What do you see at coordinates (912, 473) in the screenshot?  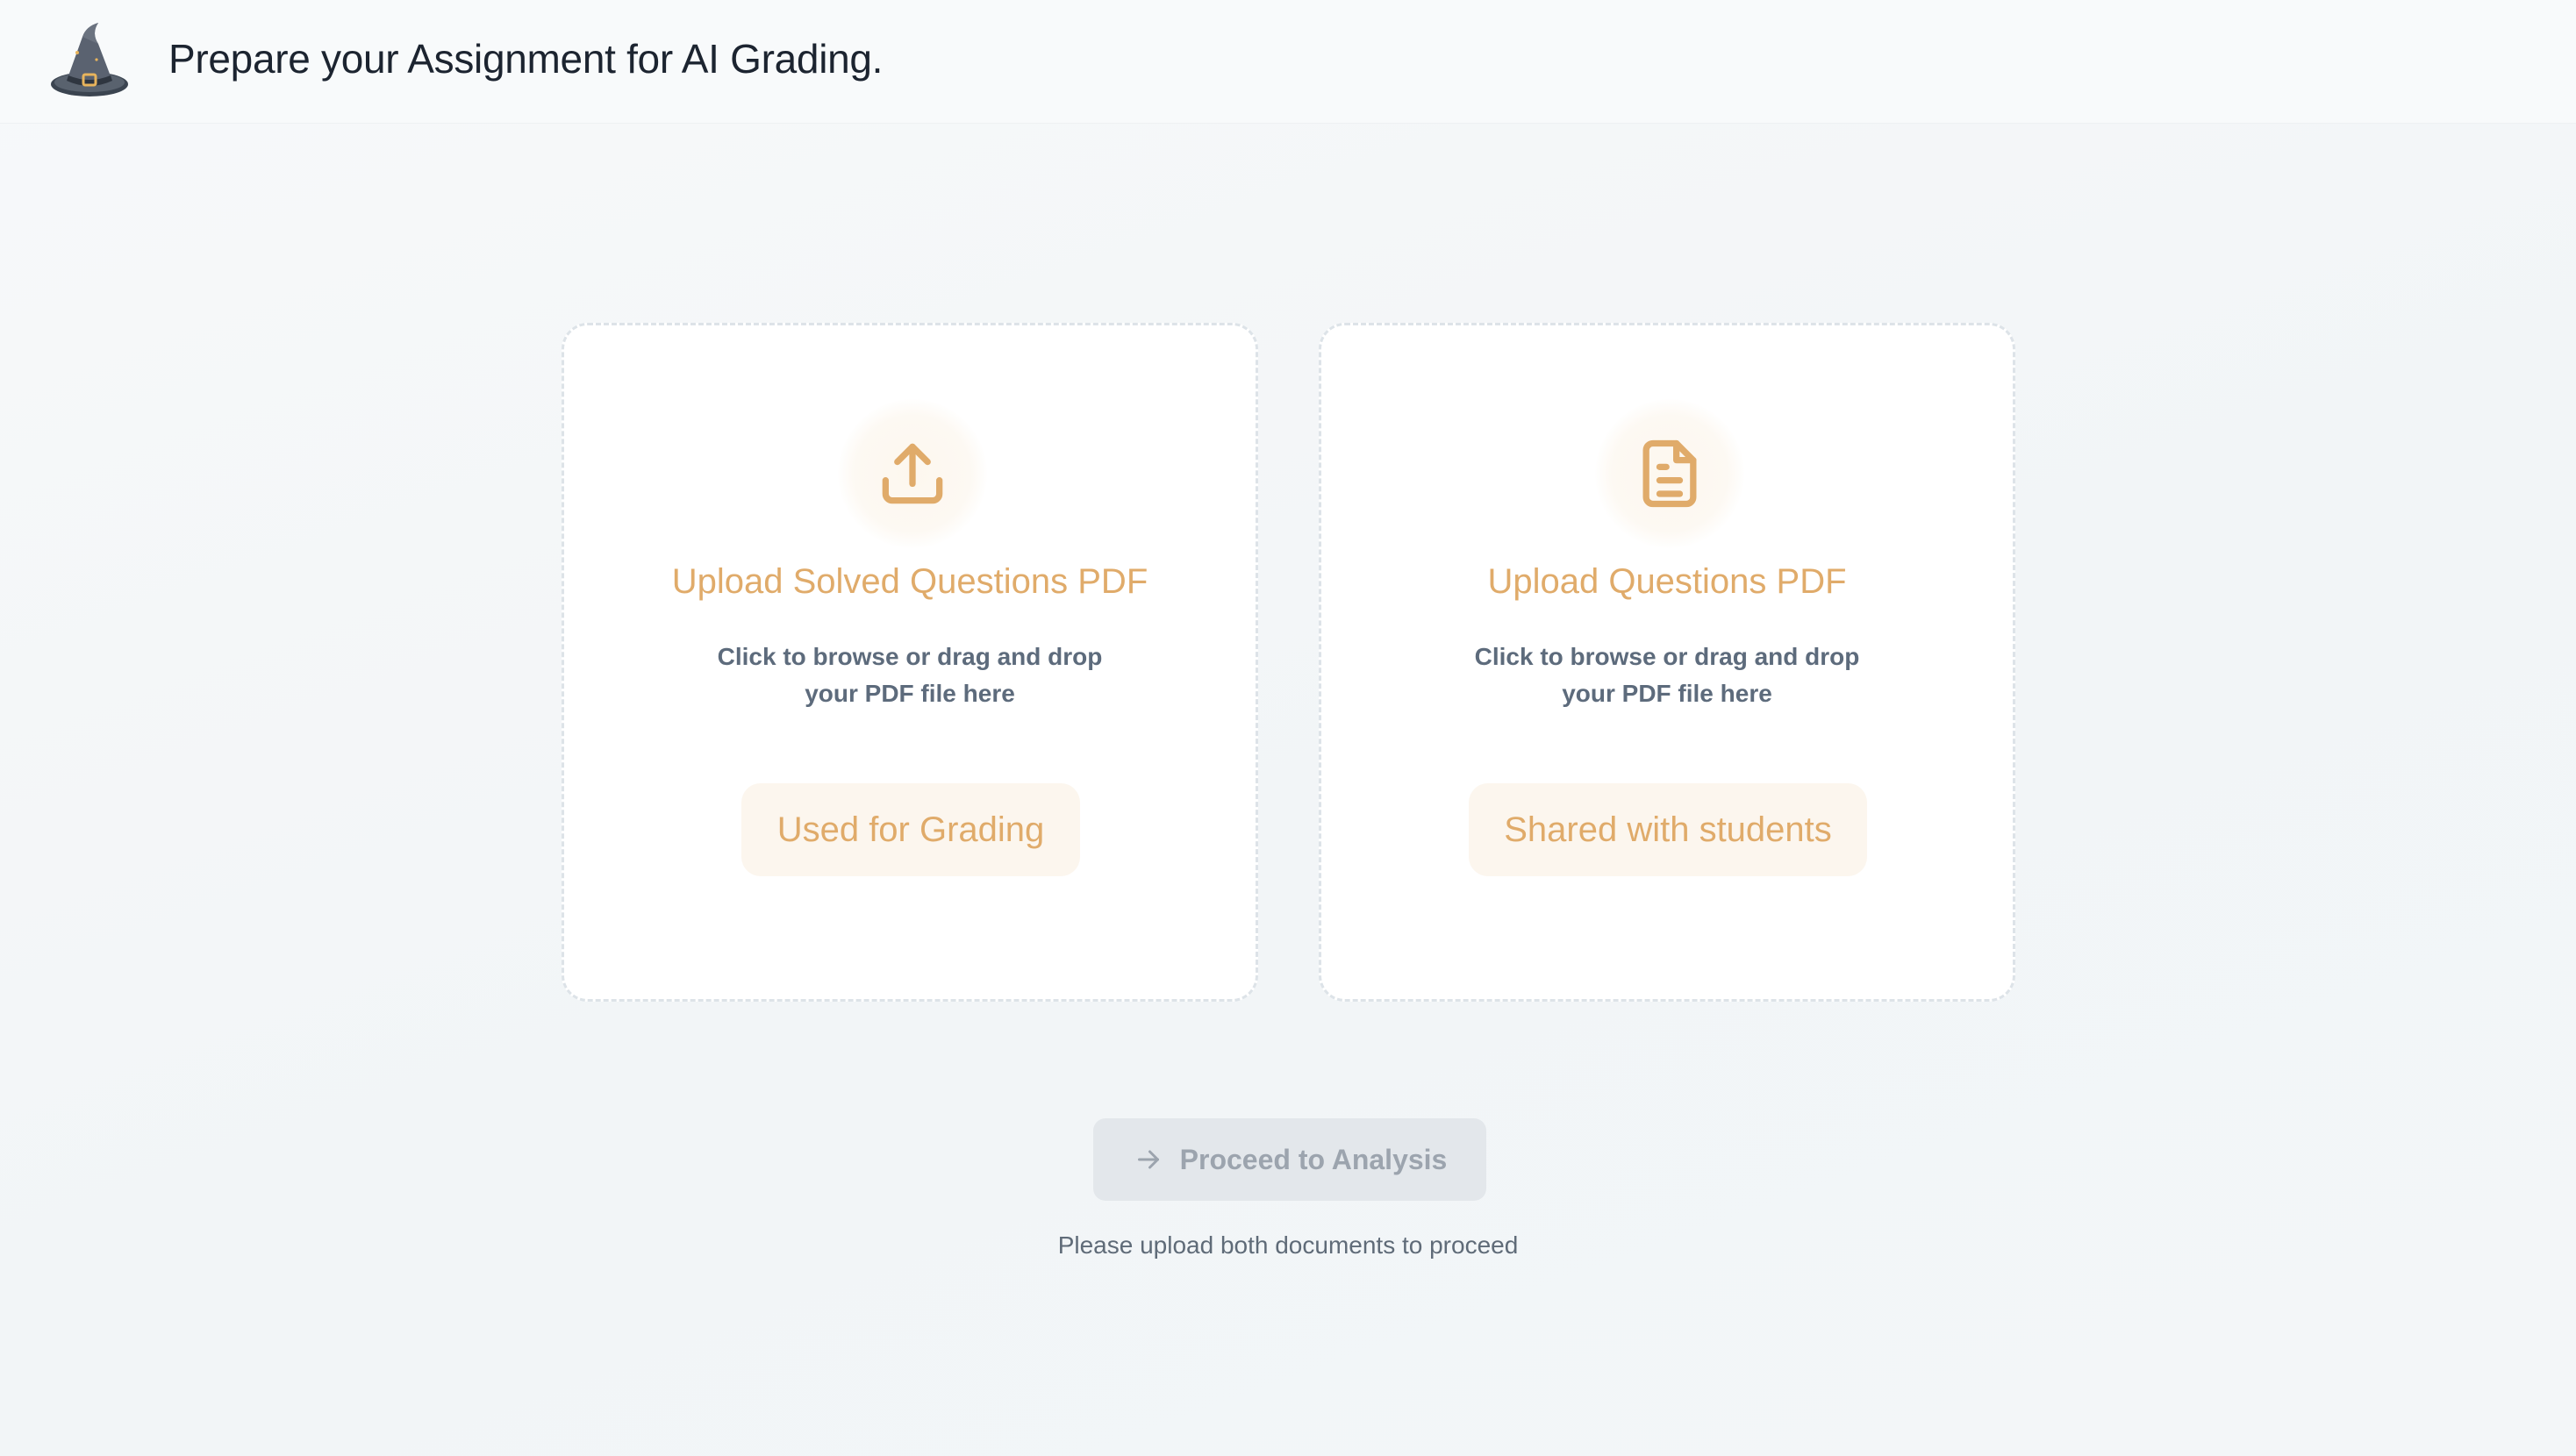 I see `upload-icon` at bounding box center [912, 473].